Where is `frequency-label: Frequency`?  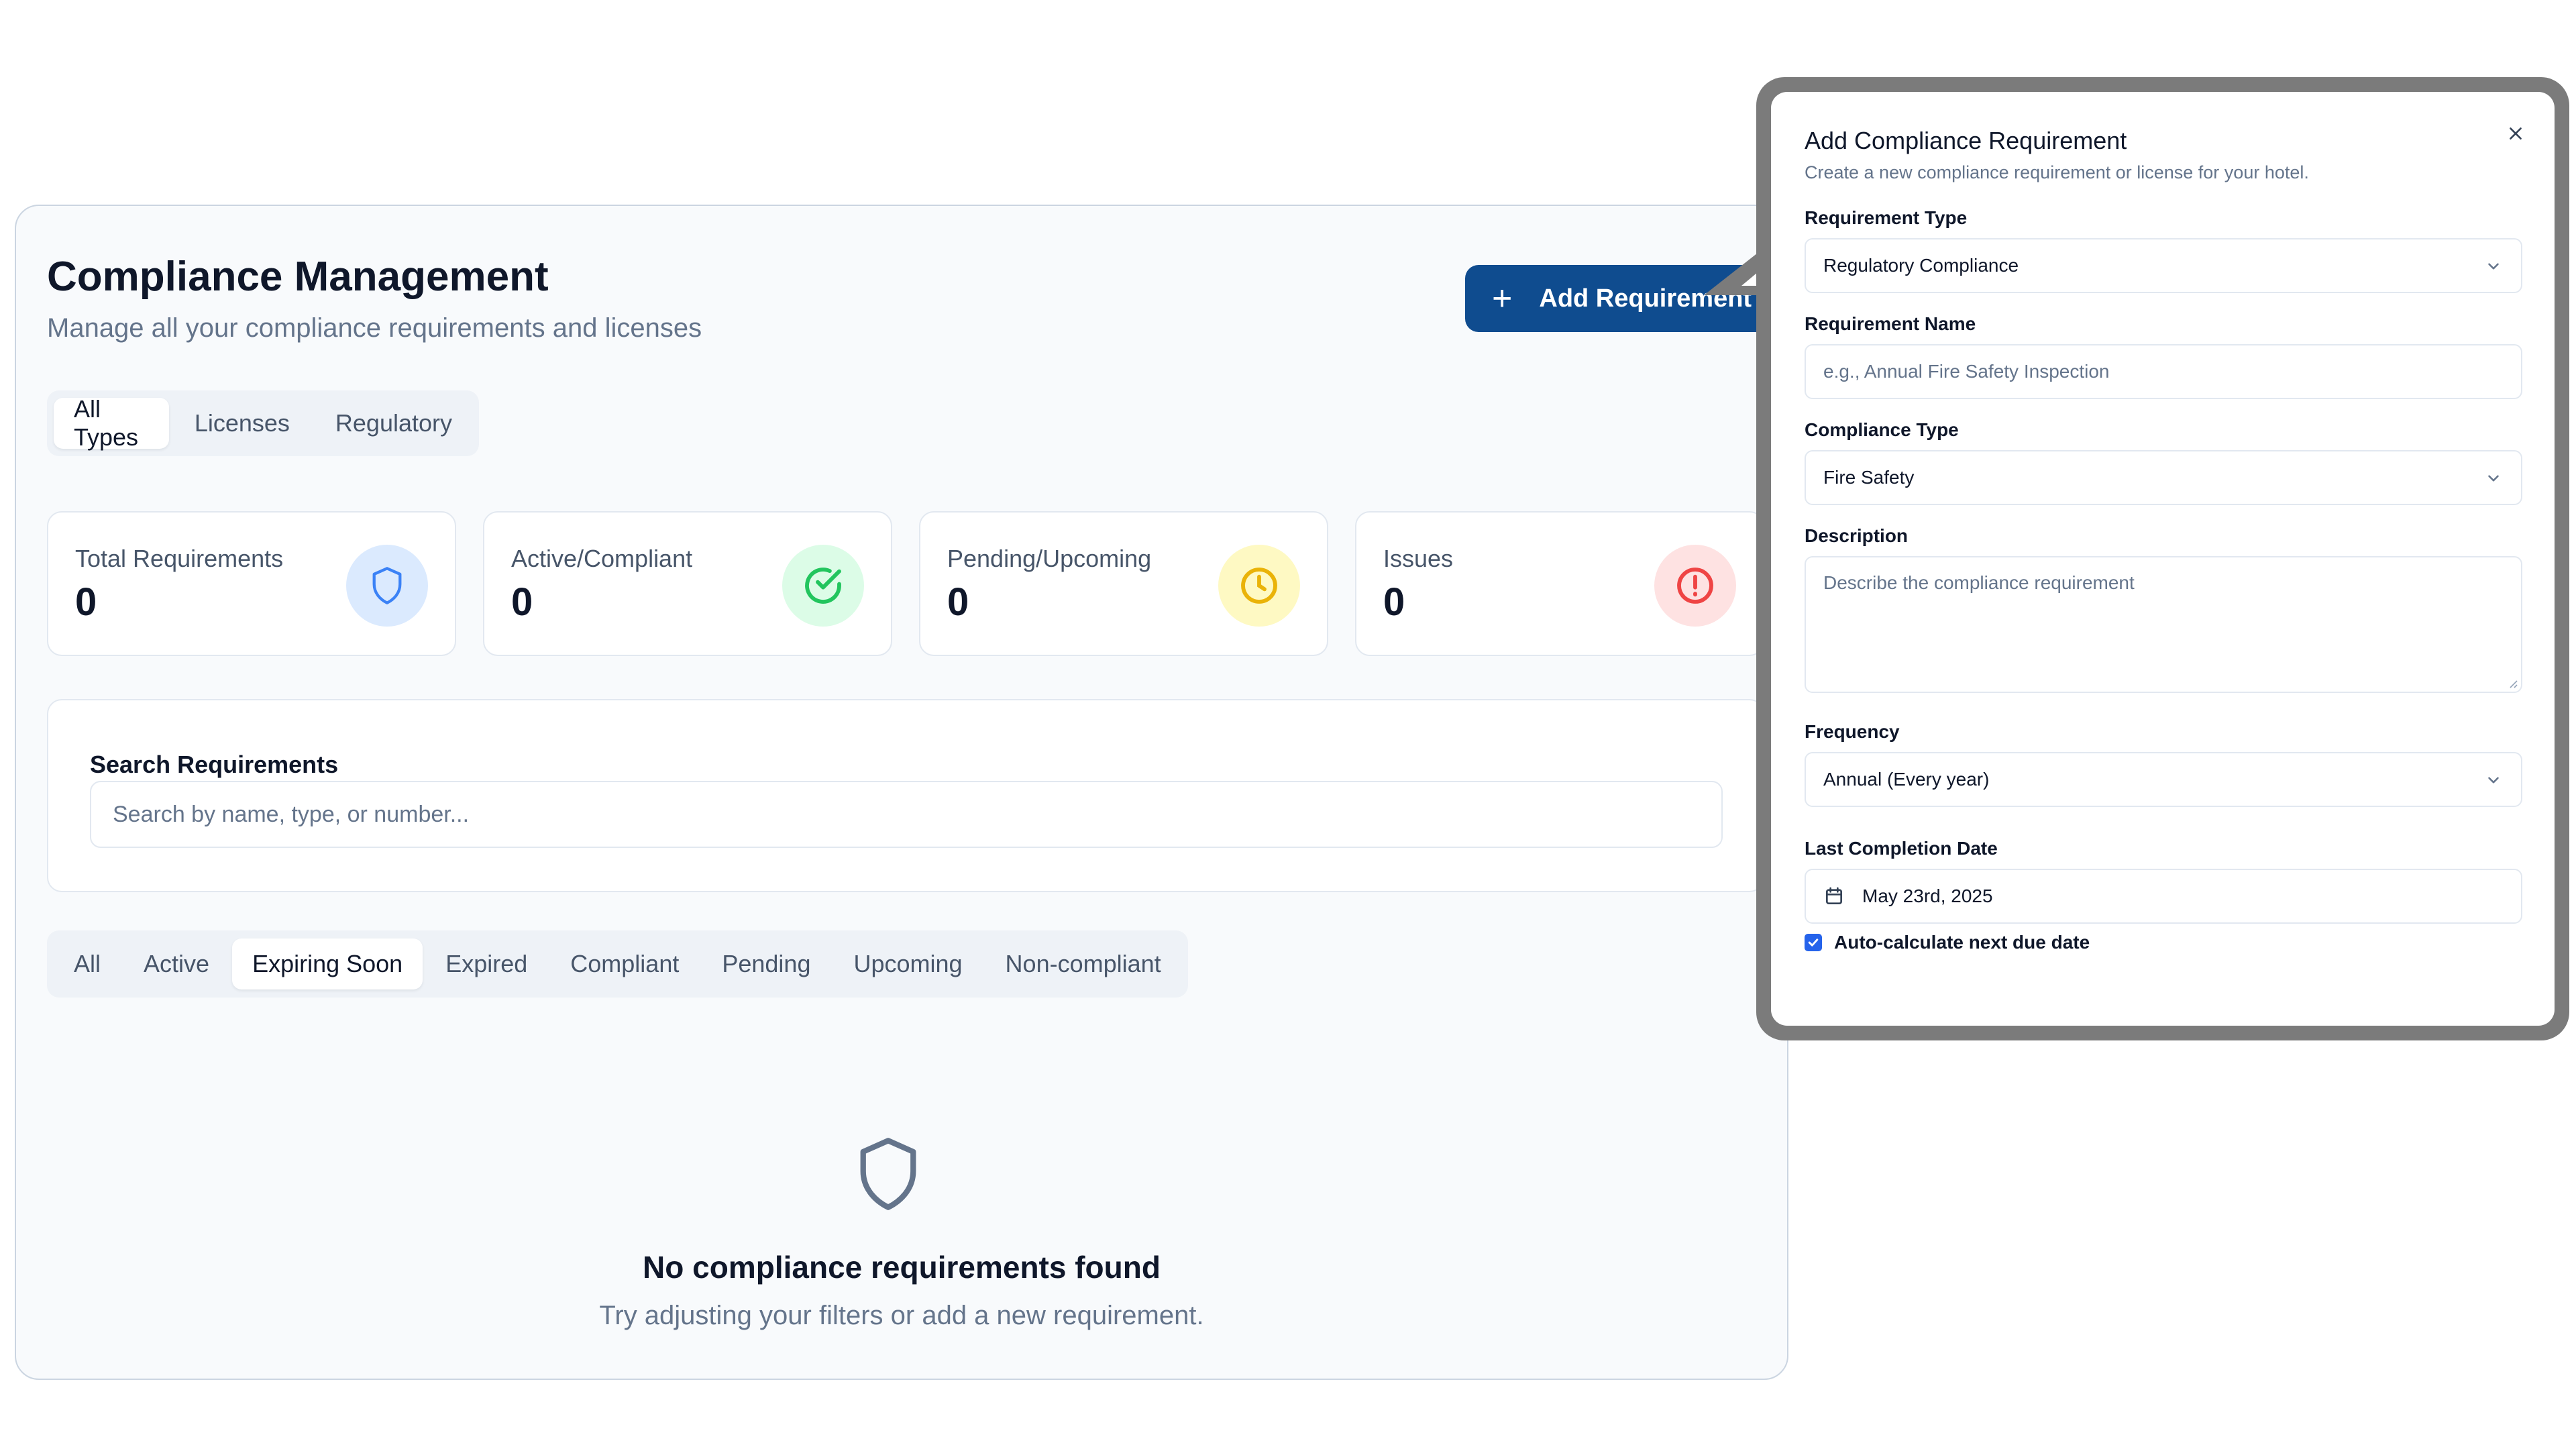
frequency-label: Frequency is located at coordinates (1852, 731).